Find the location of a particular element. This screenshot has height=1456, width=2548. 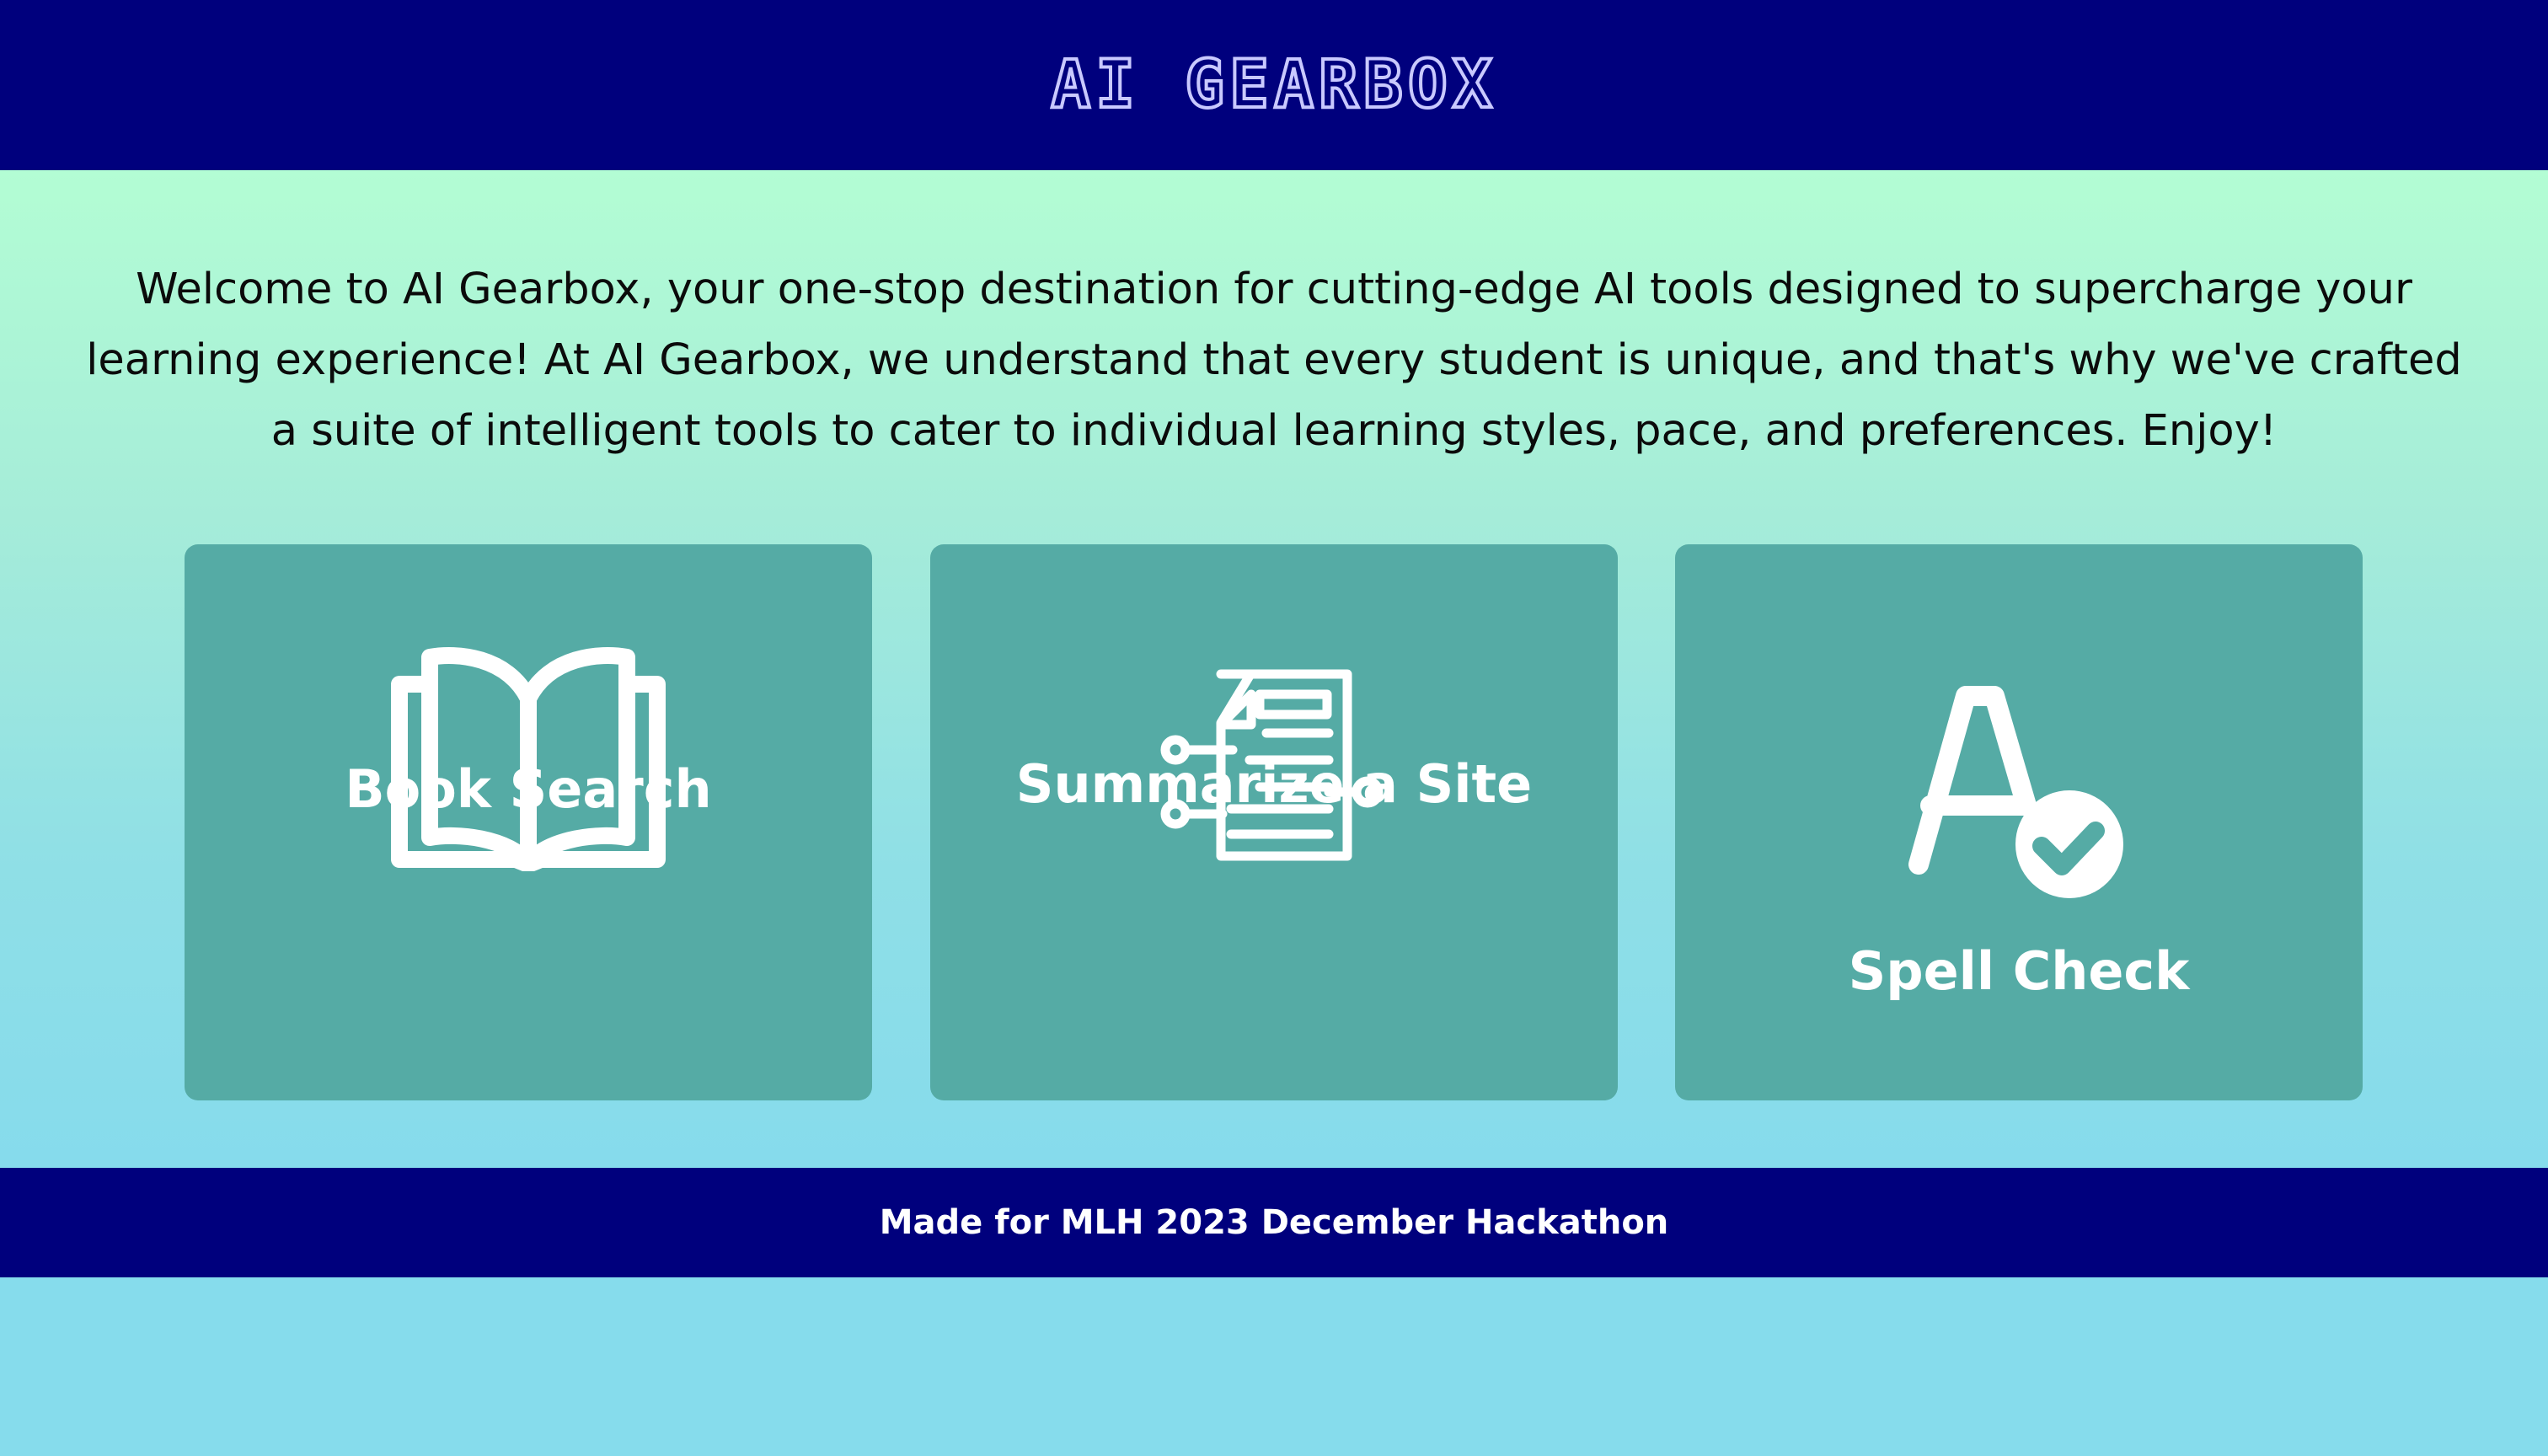

site-header: AI GEARBOX is located at coordinates (1274, 85).